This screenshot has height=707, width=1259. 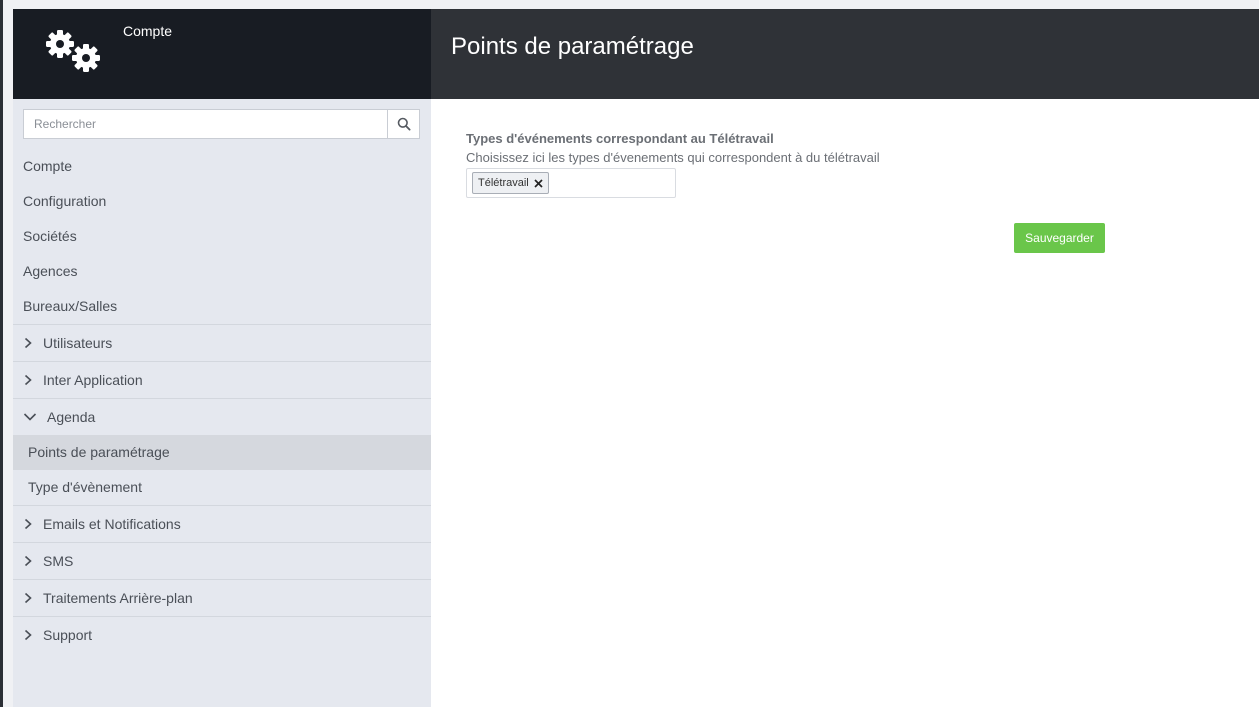 I want to click on sidebar-item-societes: Sociétés, so click(x=222, y=236).